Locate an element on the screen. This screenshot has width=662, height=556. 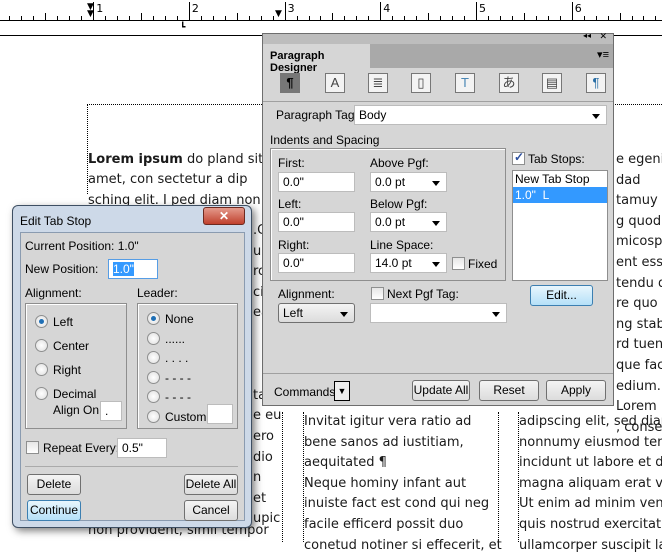
text-line: incidunt ut labore et d is located at coordinates (590, 463).